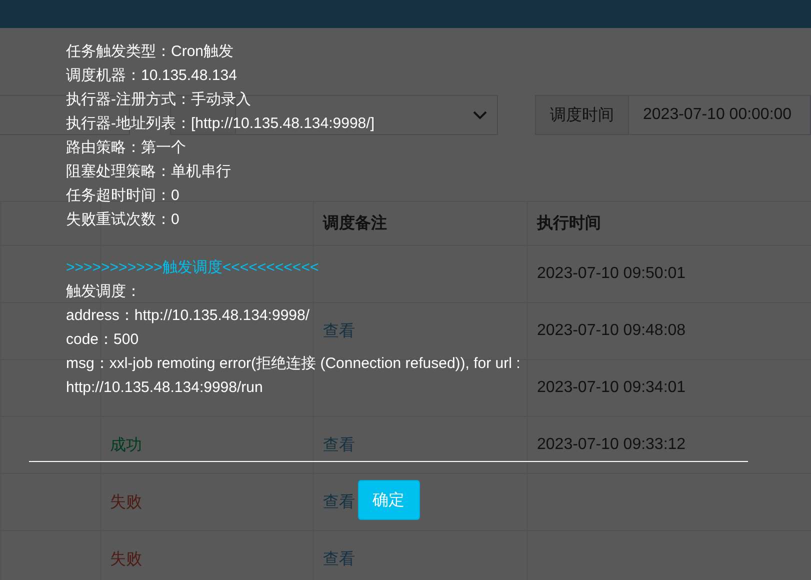 This screenshot has width=811, height=580. Describe the element at coordinates (355, 223) in the screenshot. I see `column-header: 调度备注` at that location.